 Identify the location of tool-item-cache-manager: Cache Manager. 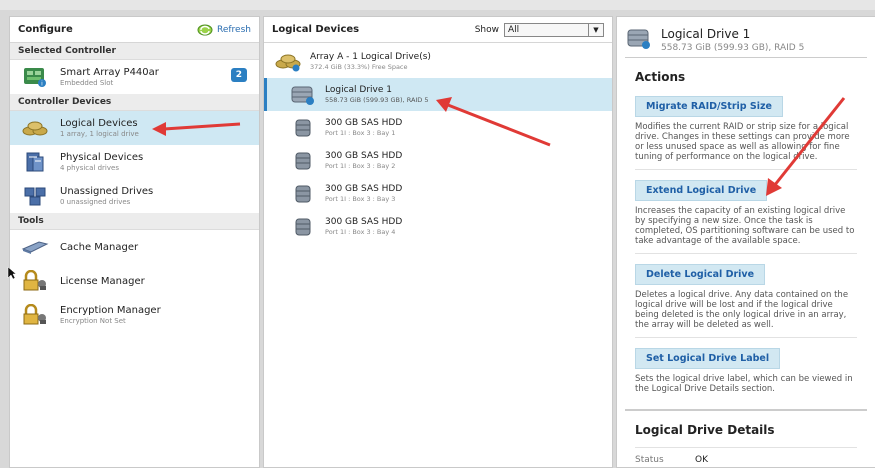
(134, 247).